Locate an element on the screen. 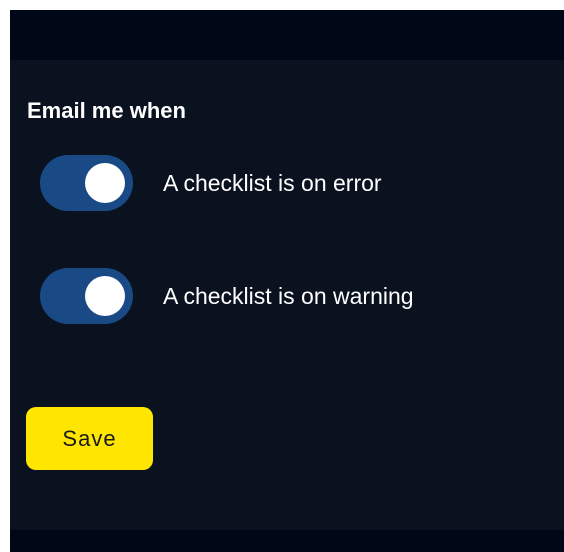 This screenshot has width=564, height=552. error-toggle-switch is located at coordinates (86, 183).